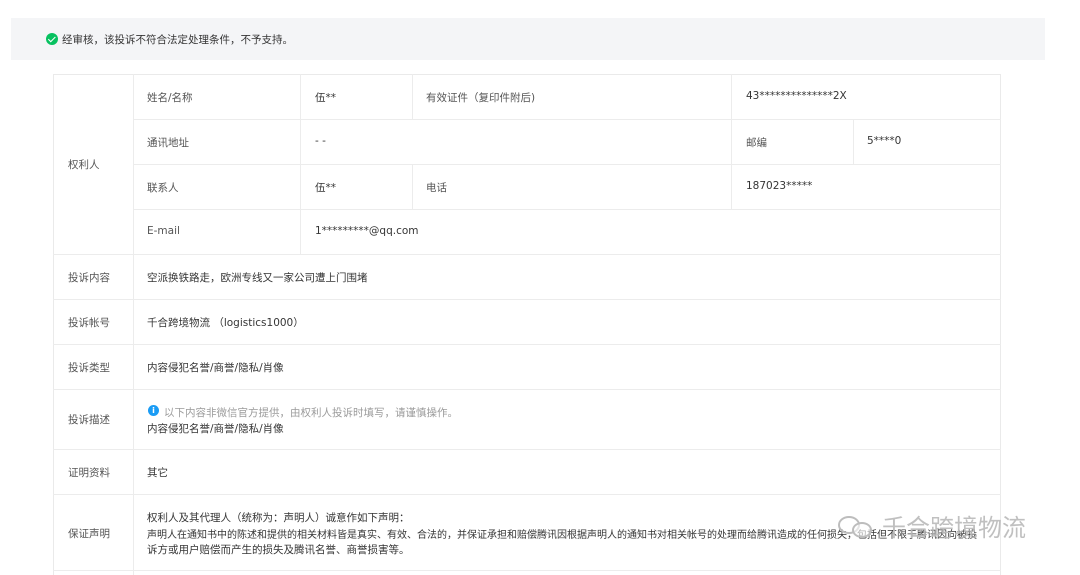 The width and height of the screenshot is (1080, 575). Describe the element at coordinates (320, 141) in the screenshot. I see `address-value: - -` at that location.